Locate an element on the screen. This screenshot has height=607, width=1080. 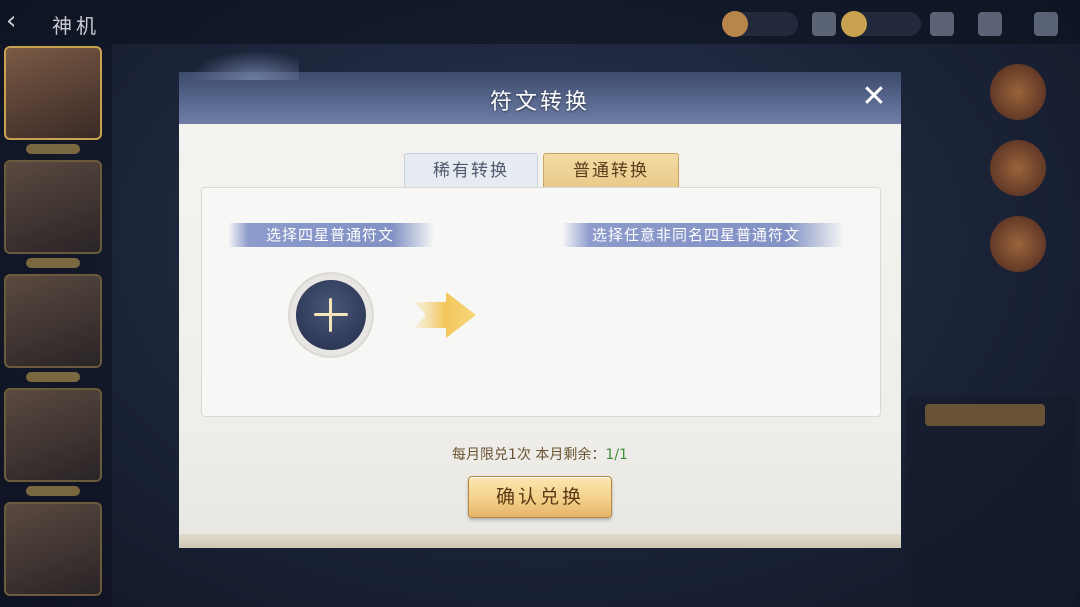
mail-icon is located at coordinates (990, 24).